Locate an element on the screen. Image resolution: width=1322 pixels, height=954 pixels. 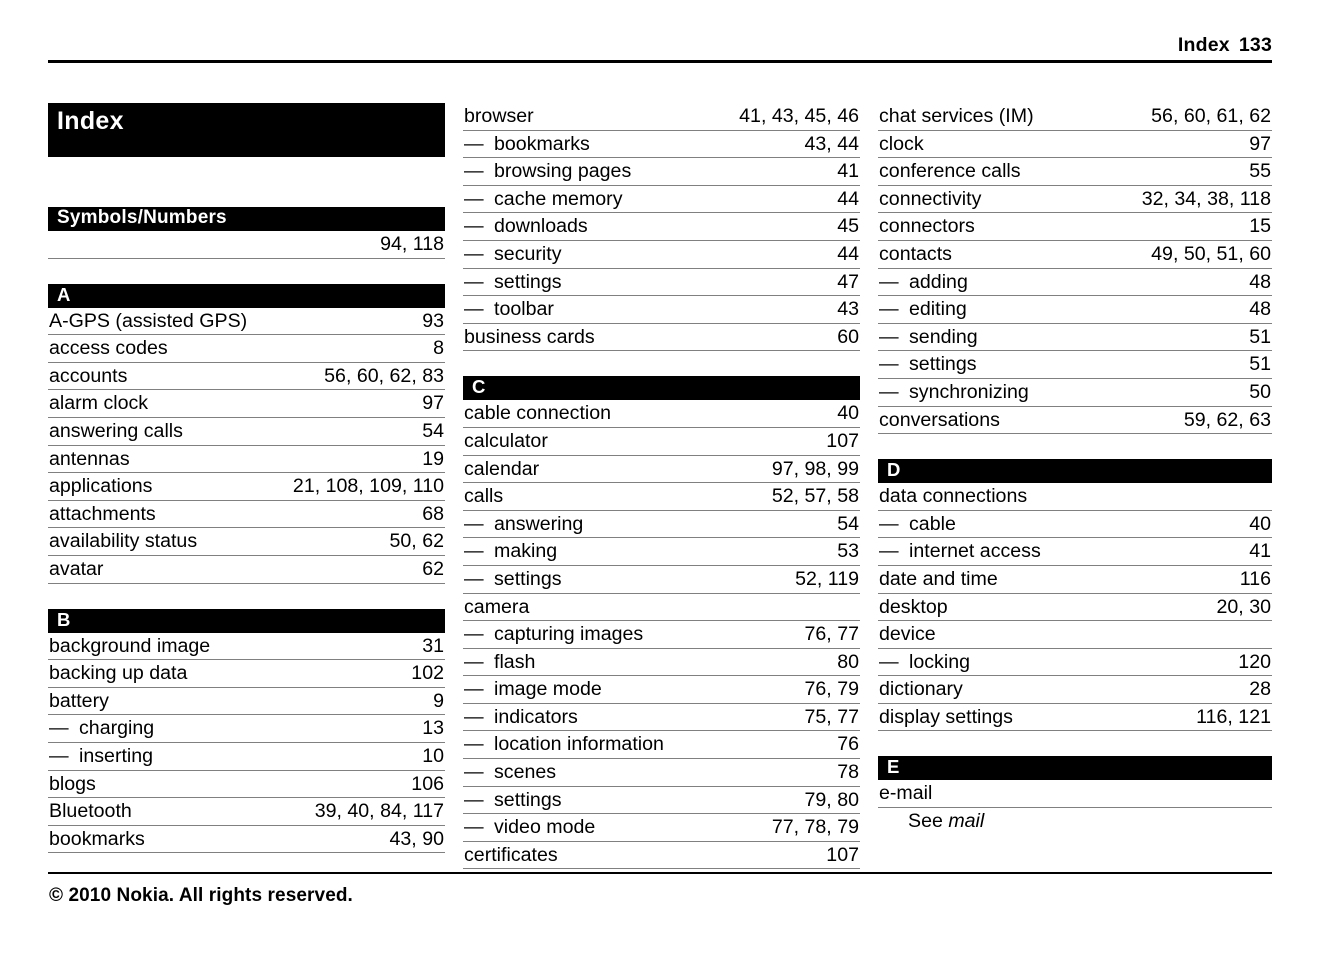
index-entry: browser 41, 43, 45, 46 is located at coordinates (661, 117).